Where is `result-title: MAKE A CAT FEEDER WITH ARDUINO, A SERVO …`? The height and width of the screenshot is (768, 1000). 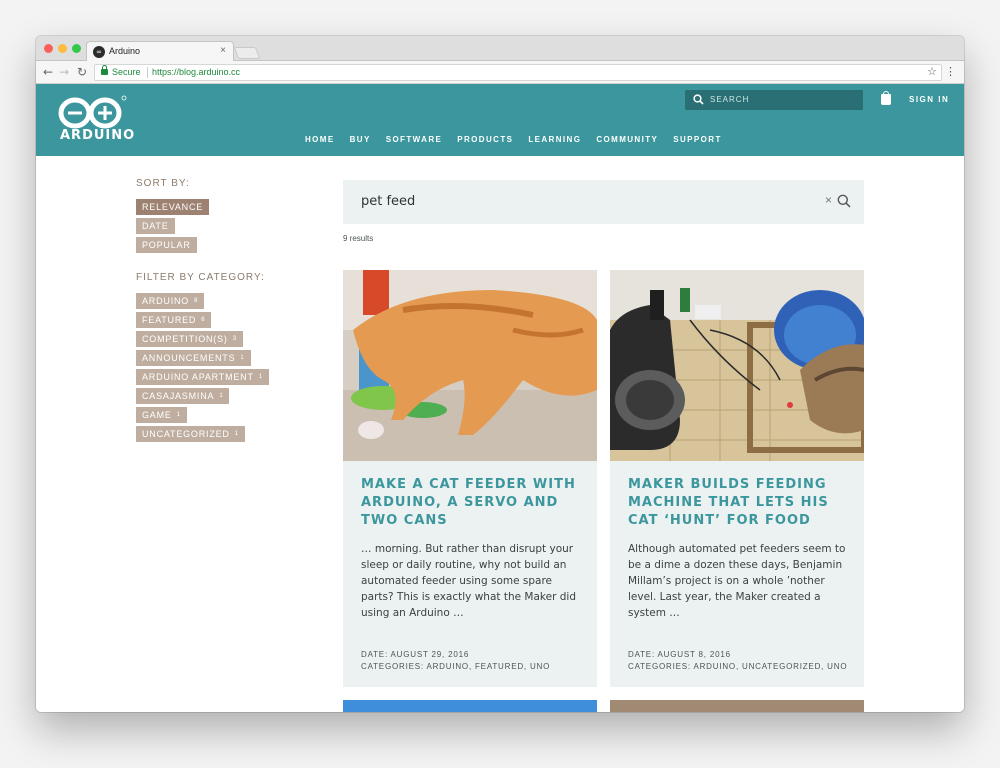 result-title: MAKE A CAT FEEDER WITH ARDUINO, A SERVO … is located at coordinates (470, 503).